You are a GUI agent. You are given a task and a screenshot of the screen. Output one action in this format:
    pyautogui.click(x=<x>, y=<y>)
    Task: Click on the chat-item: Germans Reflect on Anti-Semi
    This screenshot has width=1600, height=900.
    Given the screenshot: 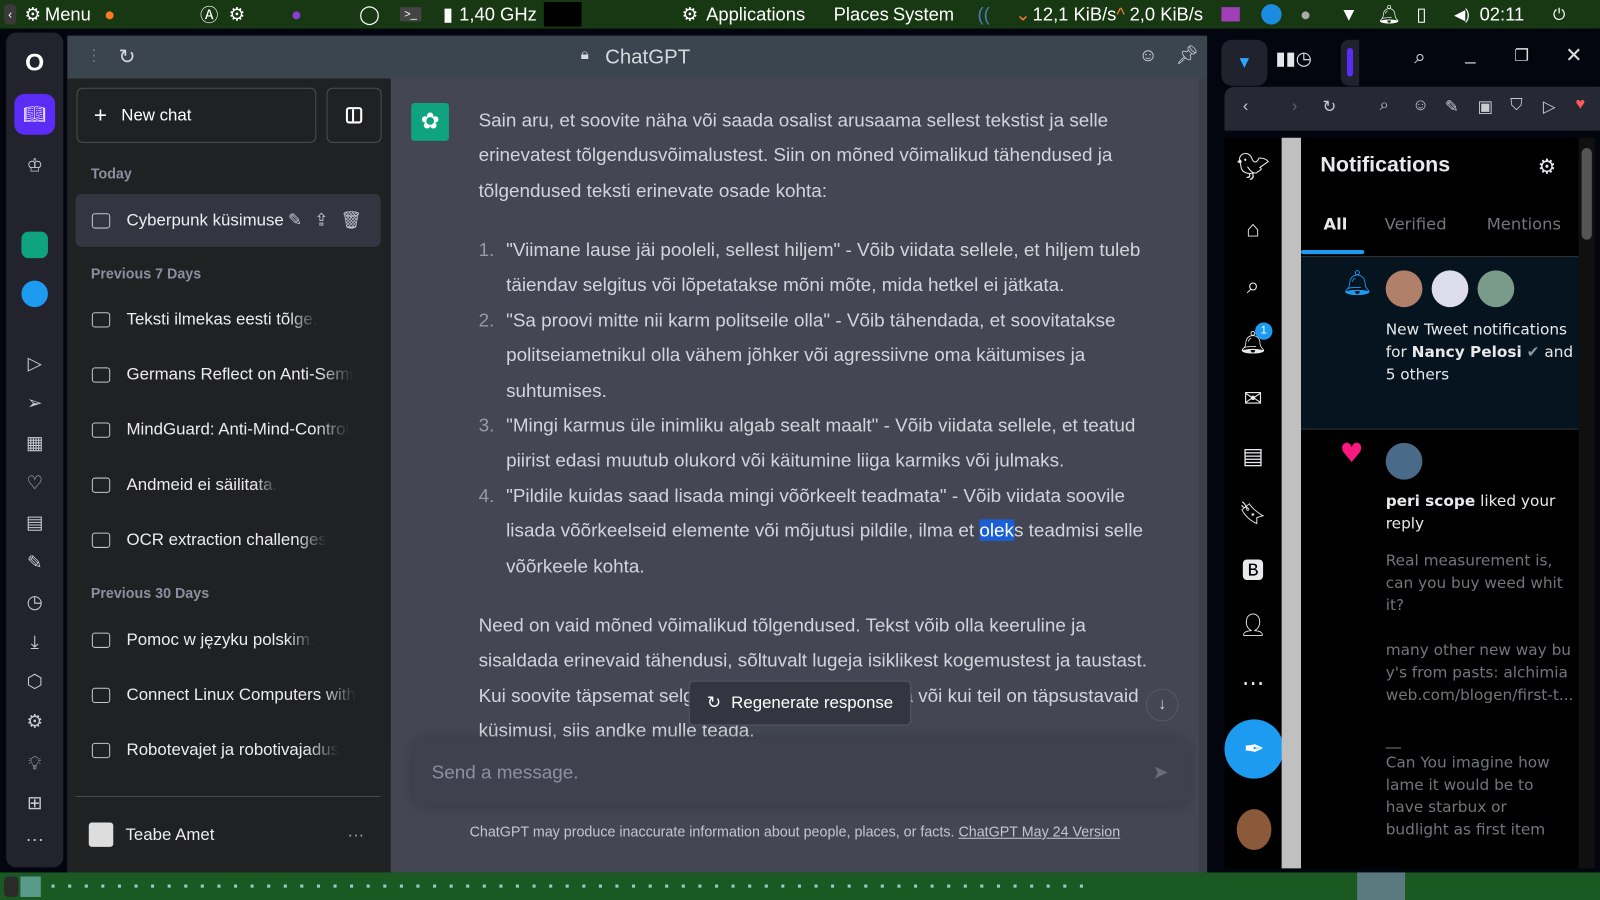 What is the action you would take?
    pyautogui.click(x=228, y=374)
    